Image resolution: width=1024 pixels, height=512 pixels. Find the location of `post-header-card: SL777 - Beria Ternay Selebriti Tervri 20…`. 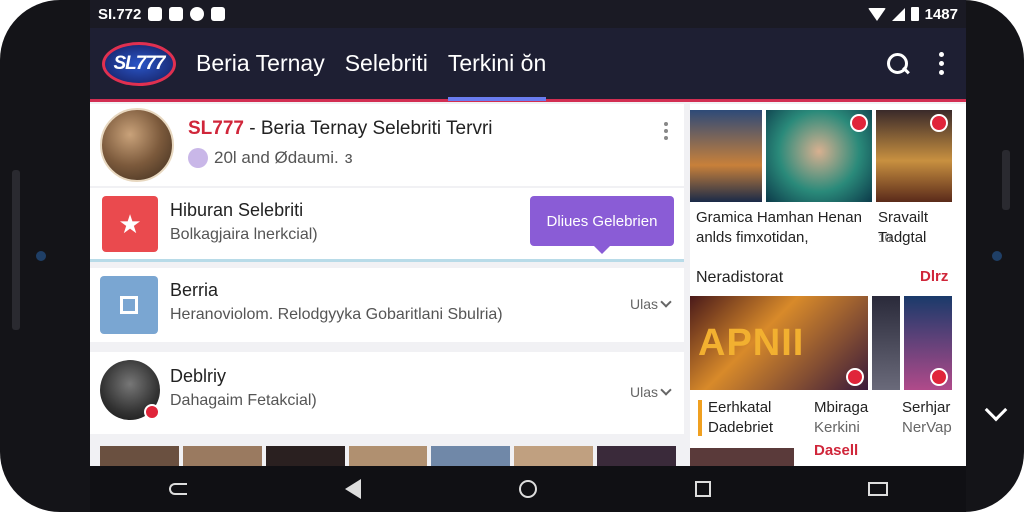

post-header-card: SL777 - Beria Ternay Selebriti Tervri 20… is located at coordinates (387, 145).